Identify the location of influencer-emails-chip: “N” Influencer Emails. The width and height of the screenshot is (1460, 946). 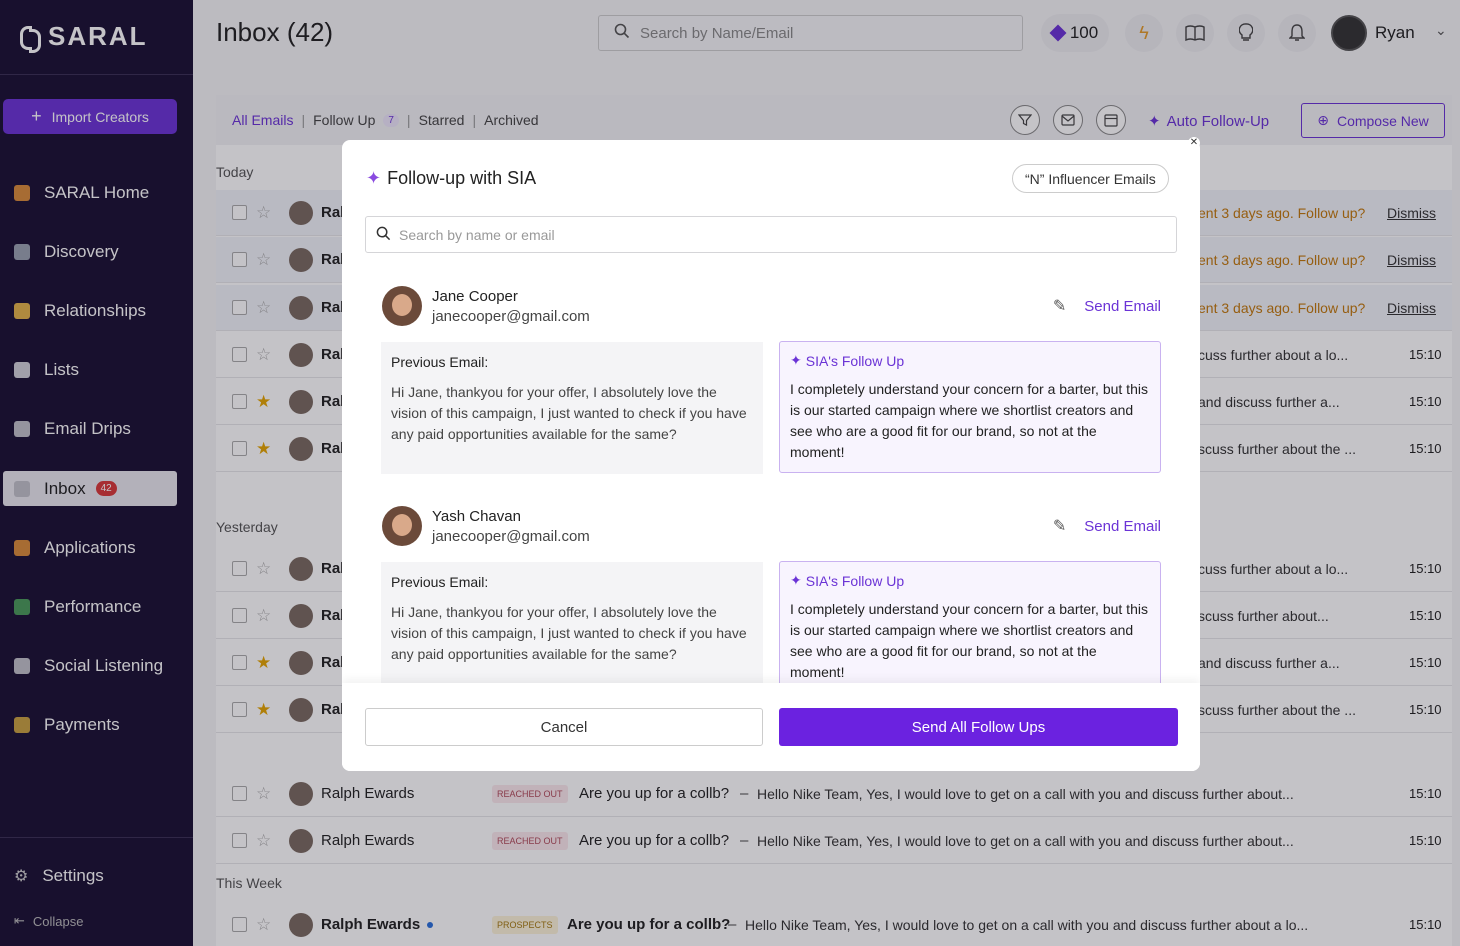
(1090, 178).